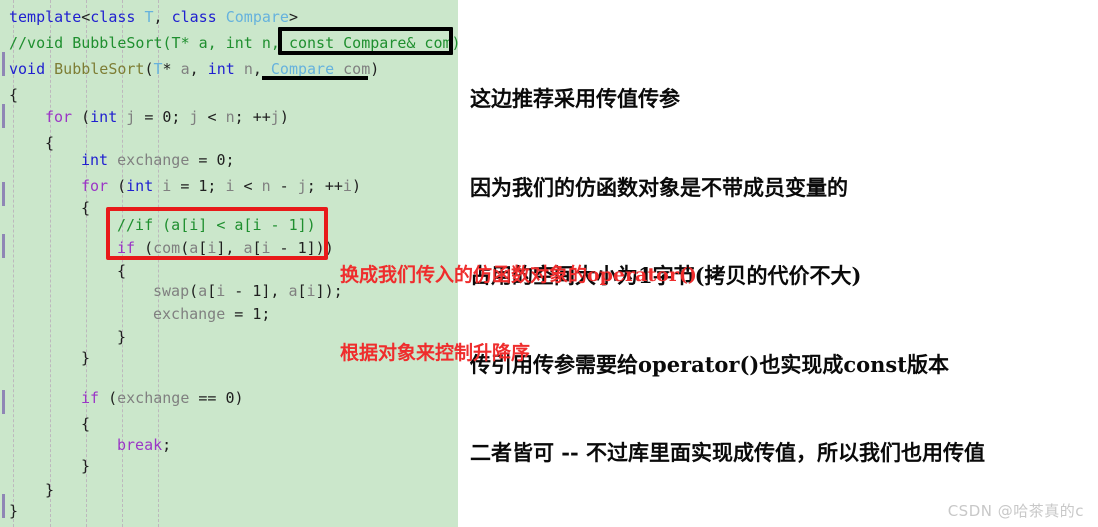 This screenshot has height=527, width=1098. Describe the element at coordinates (221, 186) in the screenshot. I see `code-line-text: for (int i = 1; i < n - j; ++i)` at that location.